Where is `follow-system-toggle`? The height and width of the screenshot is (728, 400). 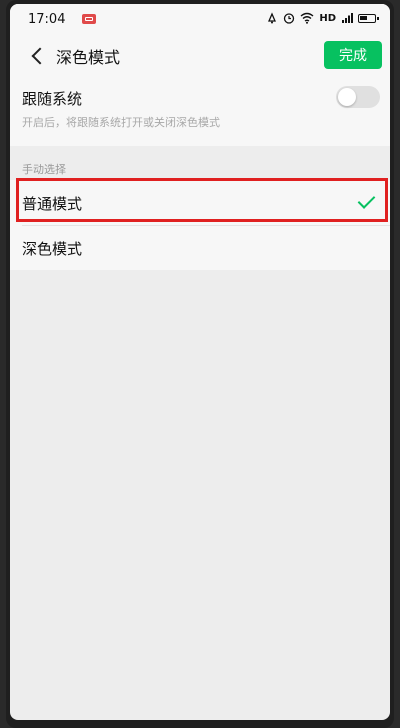
follow-system-toggle is located at coordinates (358, 97).